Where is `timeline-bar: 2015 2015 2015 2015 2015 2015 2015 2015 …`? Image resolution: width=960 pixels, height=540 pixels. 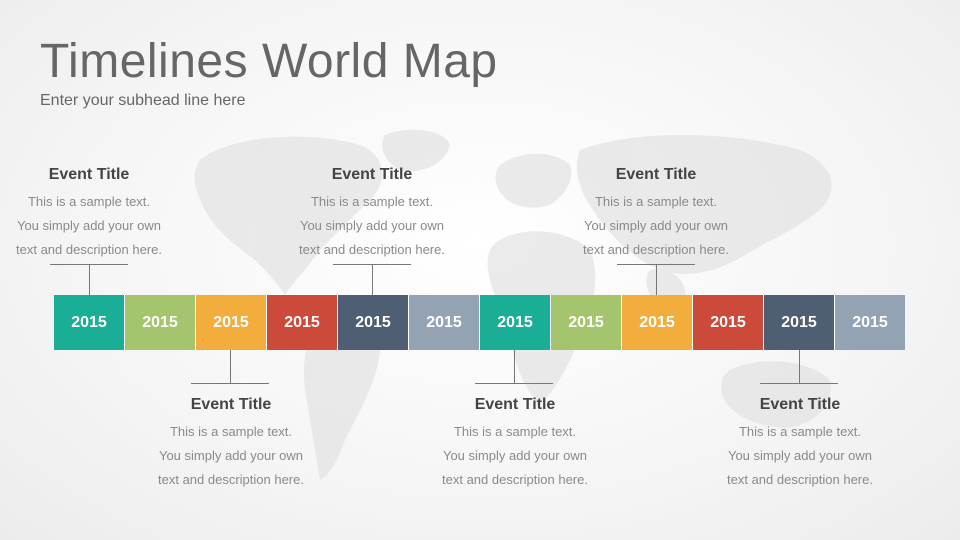
timeline-bar: 2015 2015 2015 2015 2015 2015 2015 2015 … is located at coordinates (479, 322).